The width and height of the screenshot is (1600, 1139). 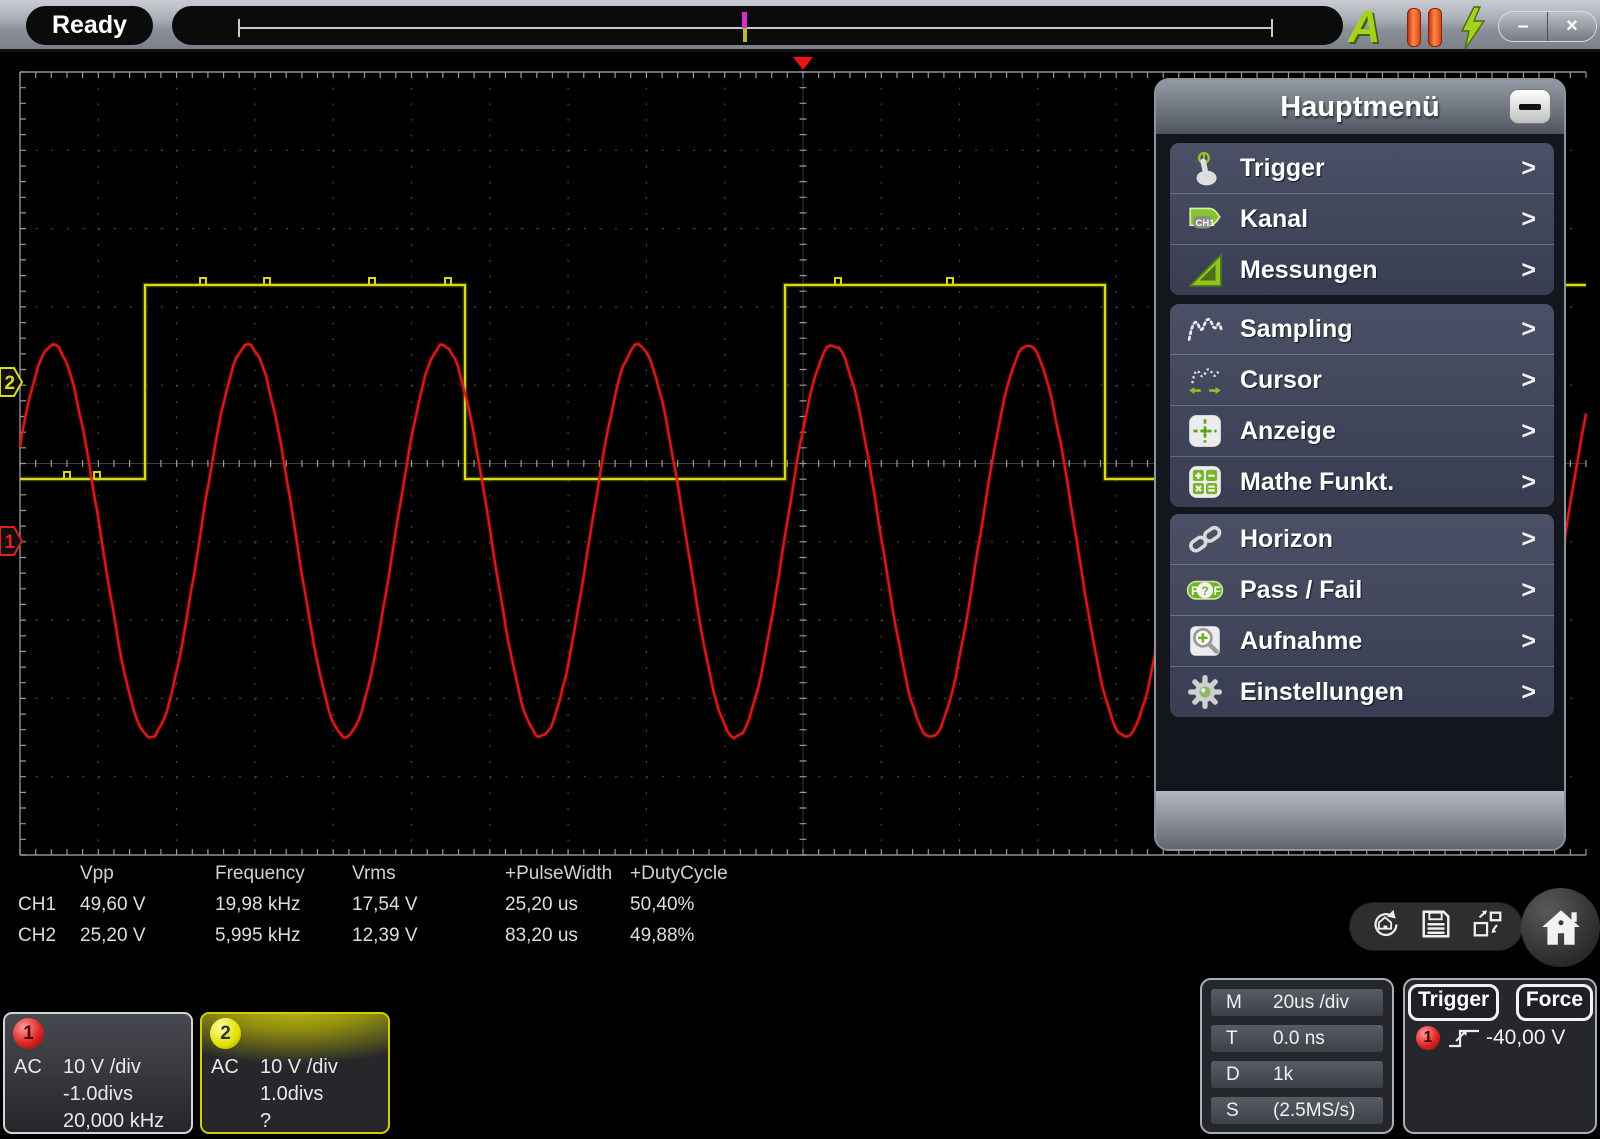 I want to click on passfail-icon: P? F, so click(x=1205, y=590).